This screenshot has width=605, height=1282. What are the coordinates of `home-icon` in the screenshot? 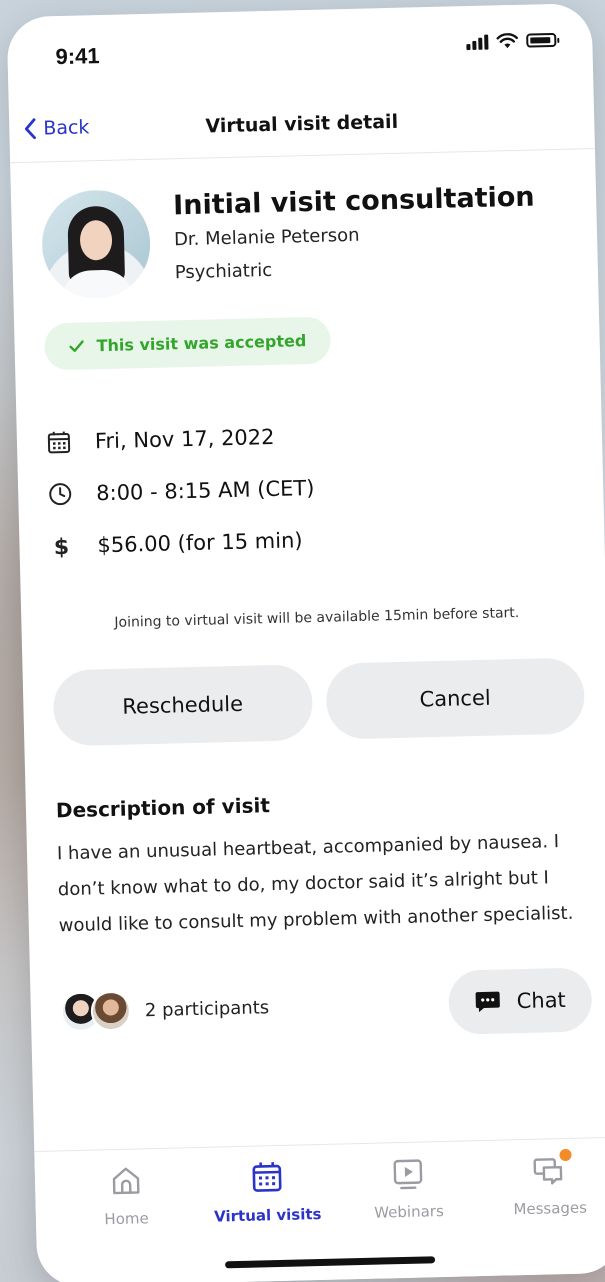 It's located at (125, 1180).